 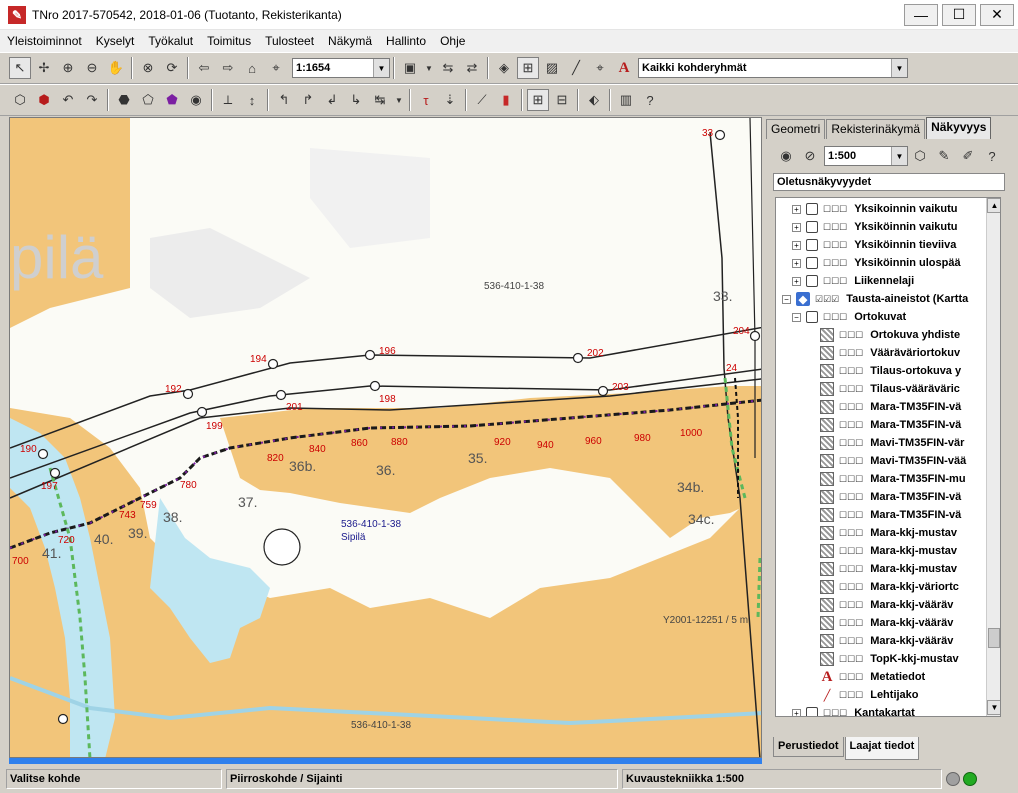 What do you see at coordinates (92, 68) in the screenshot?
I see `zoom-out-icon: ⊖` at bounding box center [92, 68].